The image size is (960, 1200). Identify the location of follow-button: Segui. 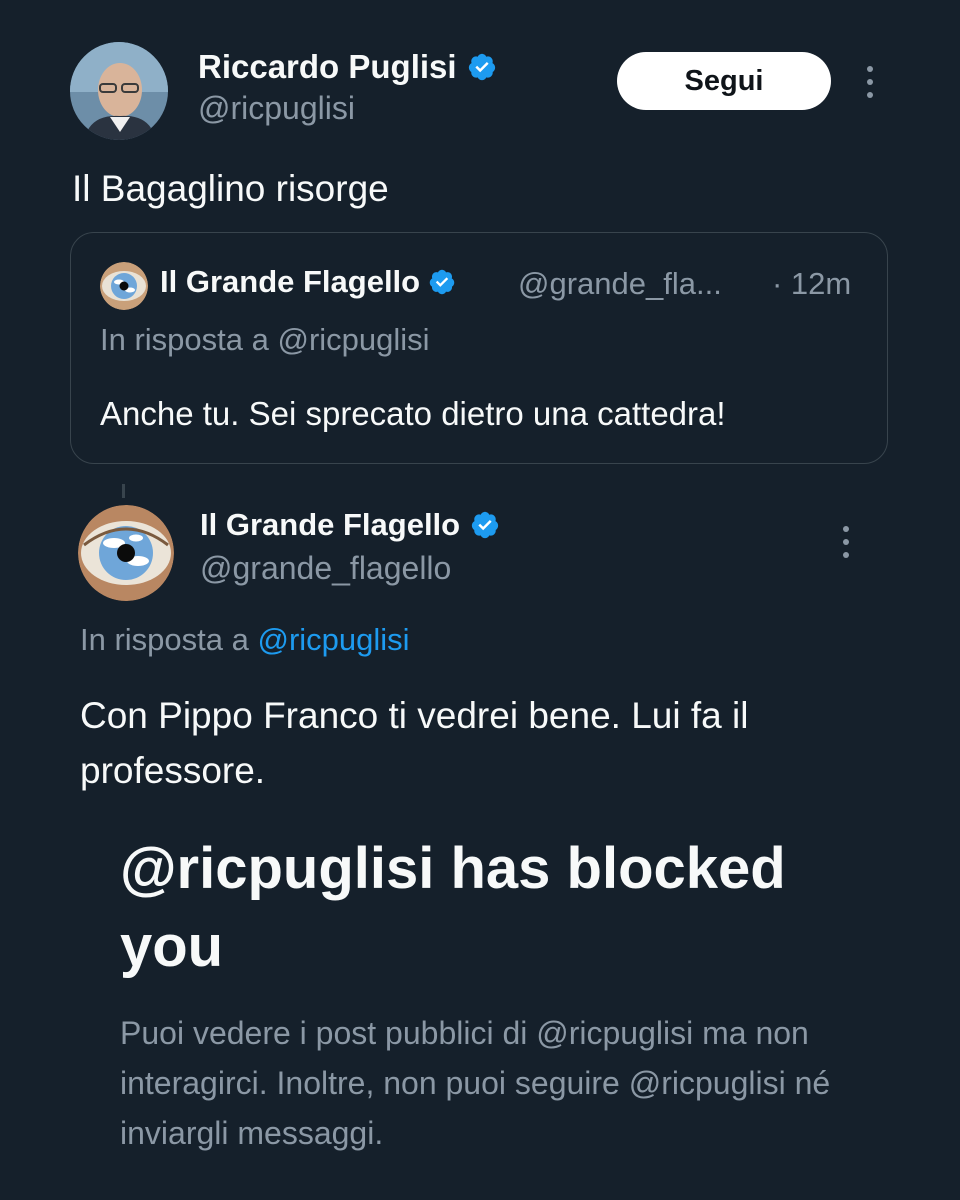
(724, 81).